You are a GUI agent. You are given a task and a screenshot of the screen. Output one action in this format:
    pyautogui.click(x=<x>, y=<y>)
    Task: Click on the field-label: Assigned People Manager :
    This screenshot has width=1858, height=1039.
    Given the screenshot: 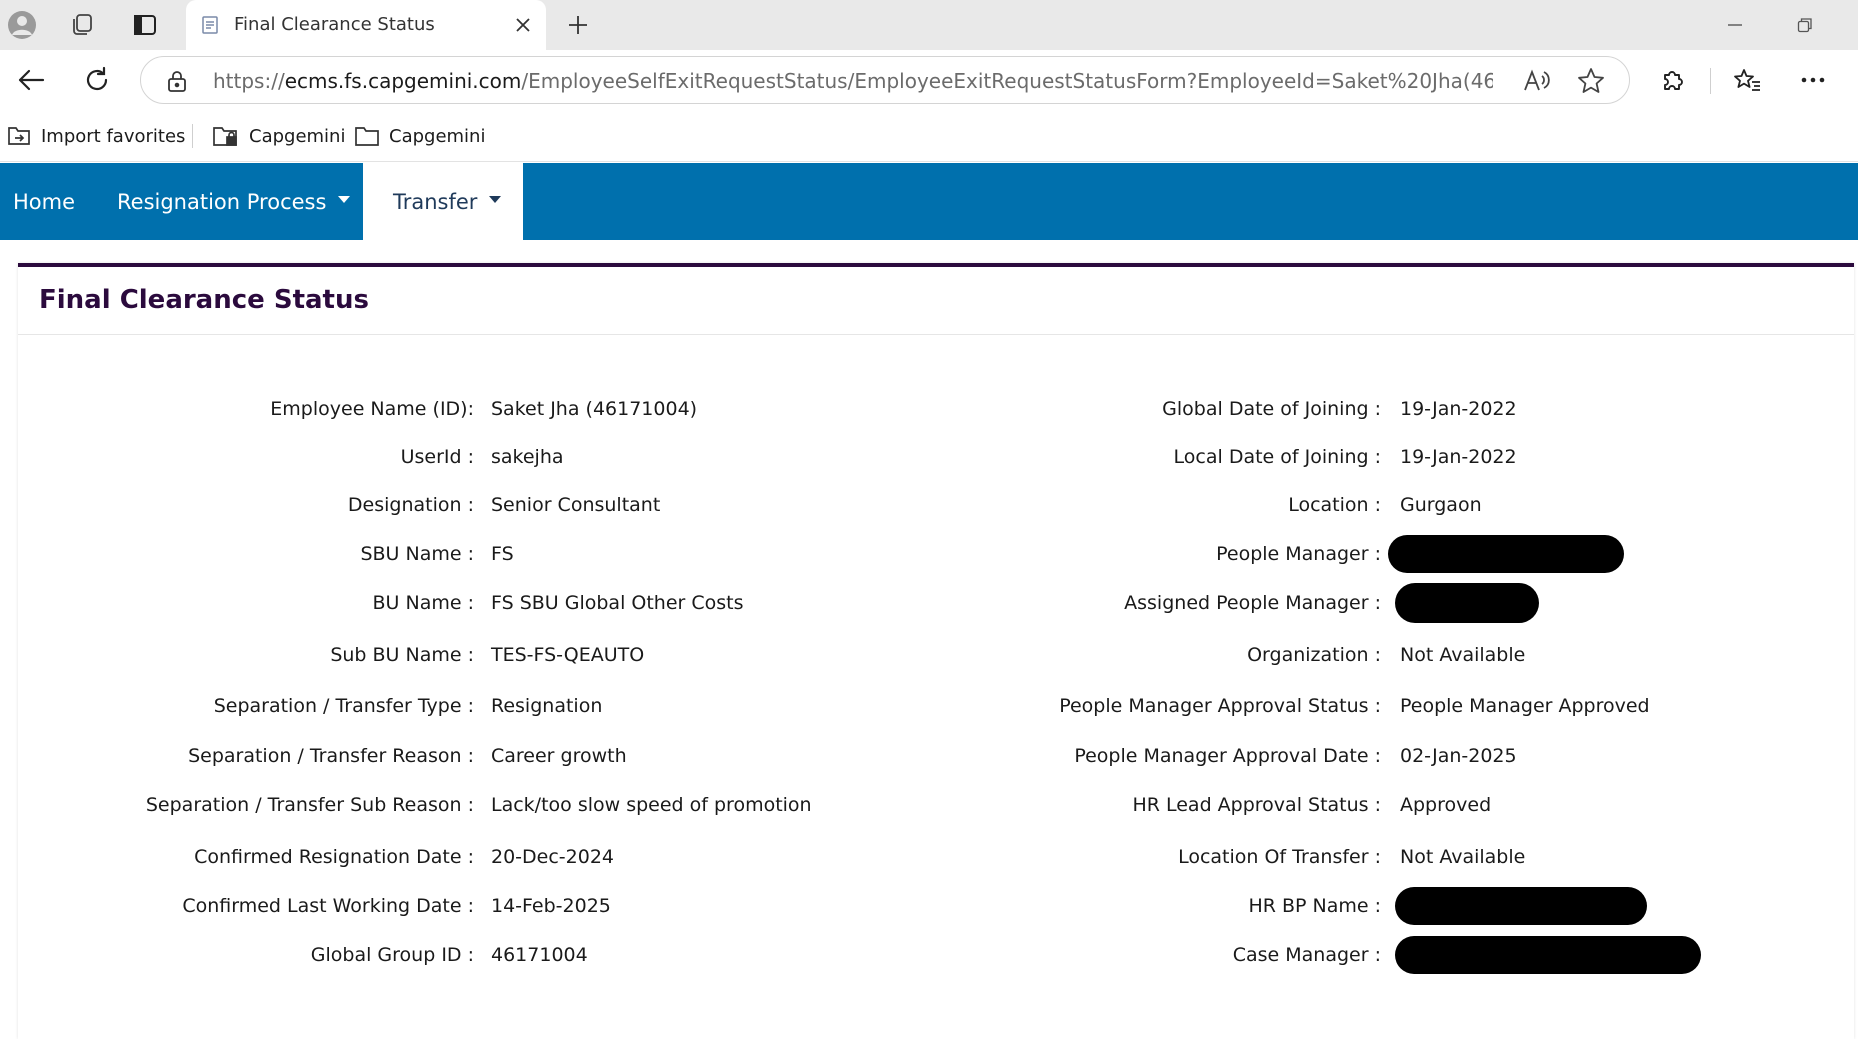 What is the action you would take?
    pyautogui.click(x=1252, y=603)
    